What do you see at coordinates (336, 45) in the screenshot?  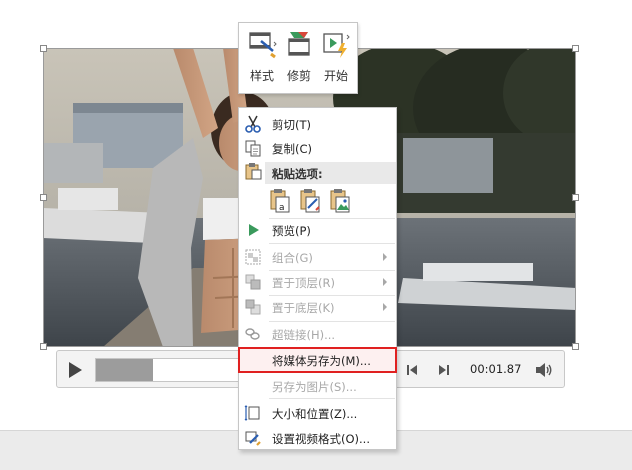 I see `start-play-icon` at bounding box center [336, 45].